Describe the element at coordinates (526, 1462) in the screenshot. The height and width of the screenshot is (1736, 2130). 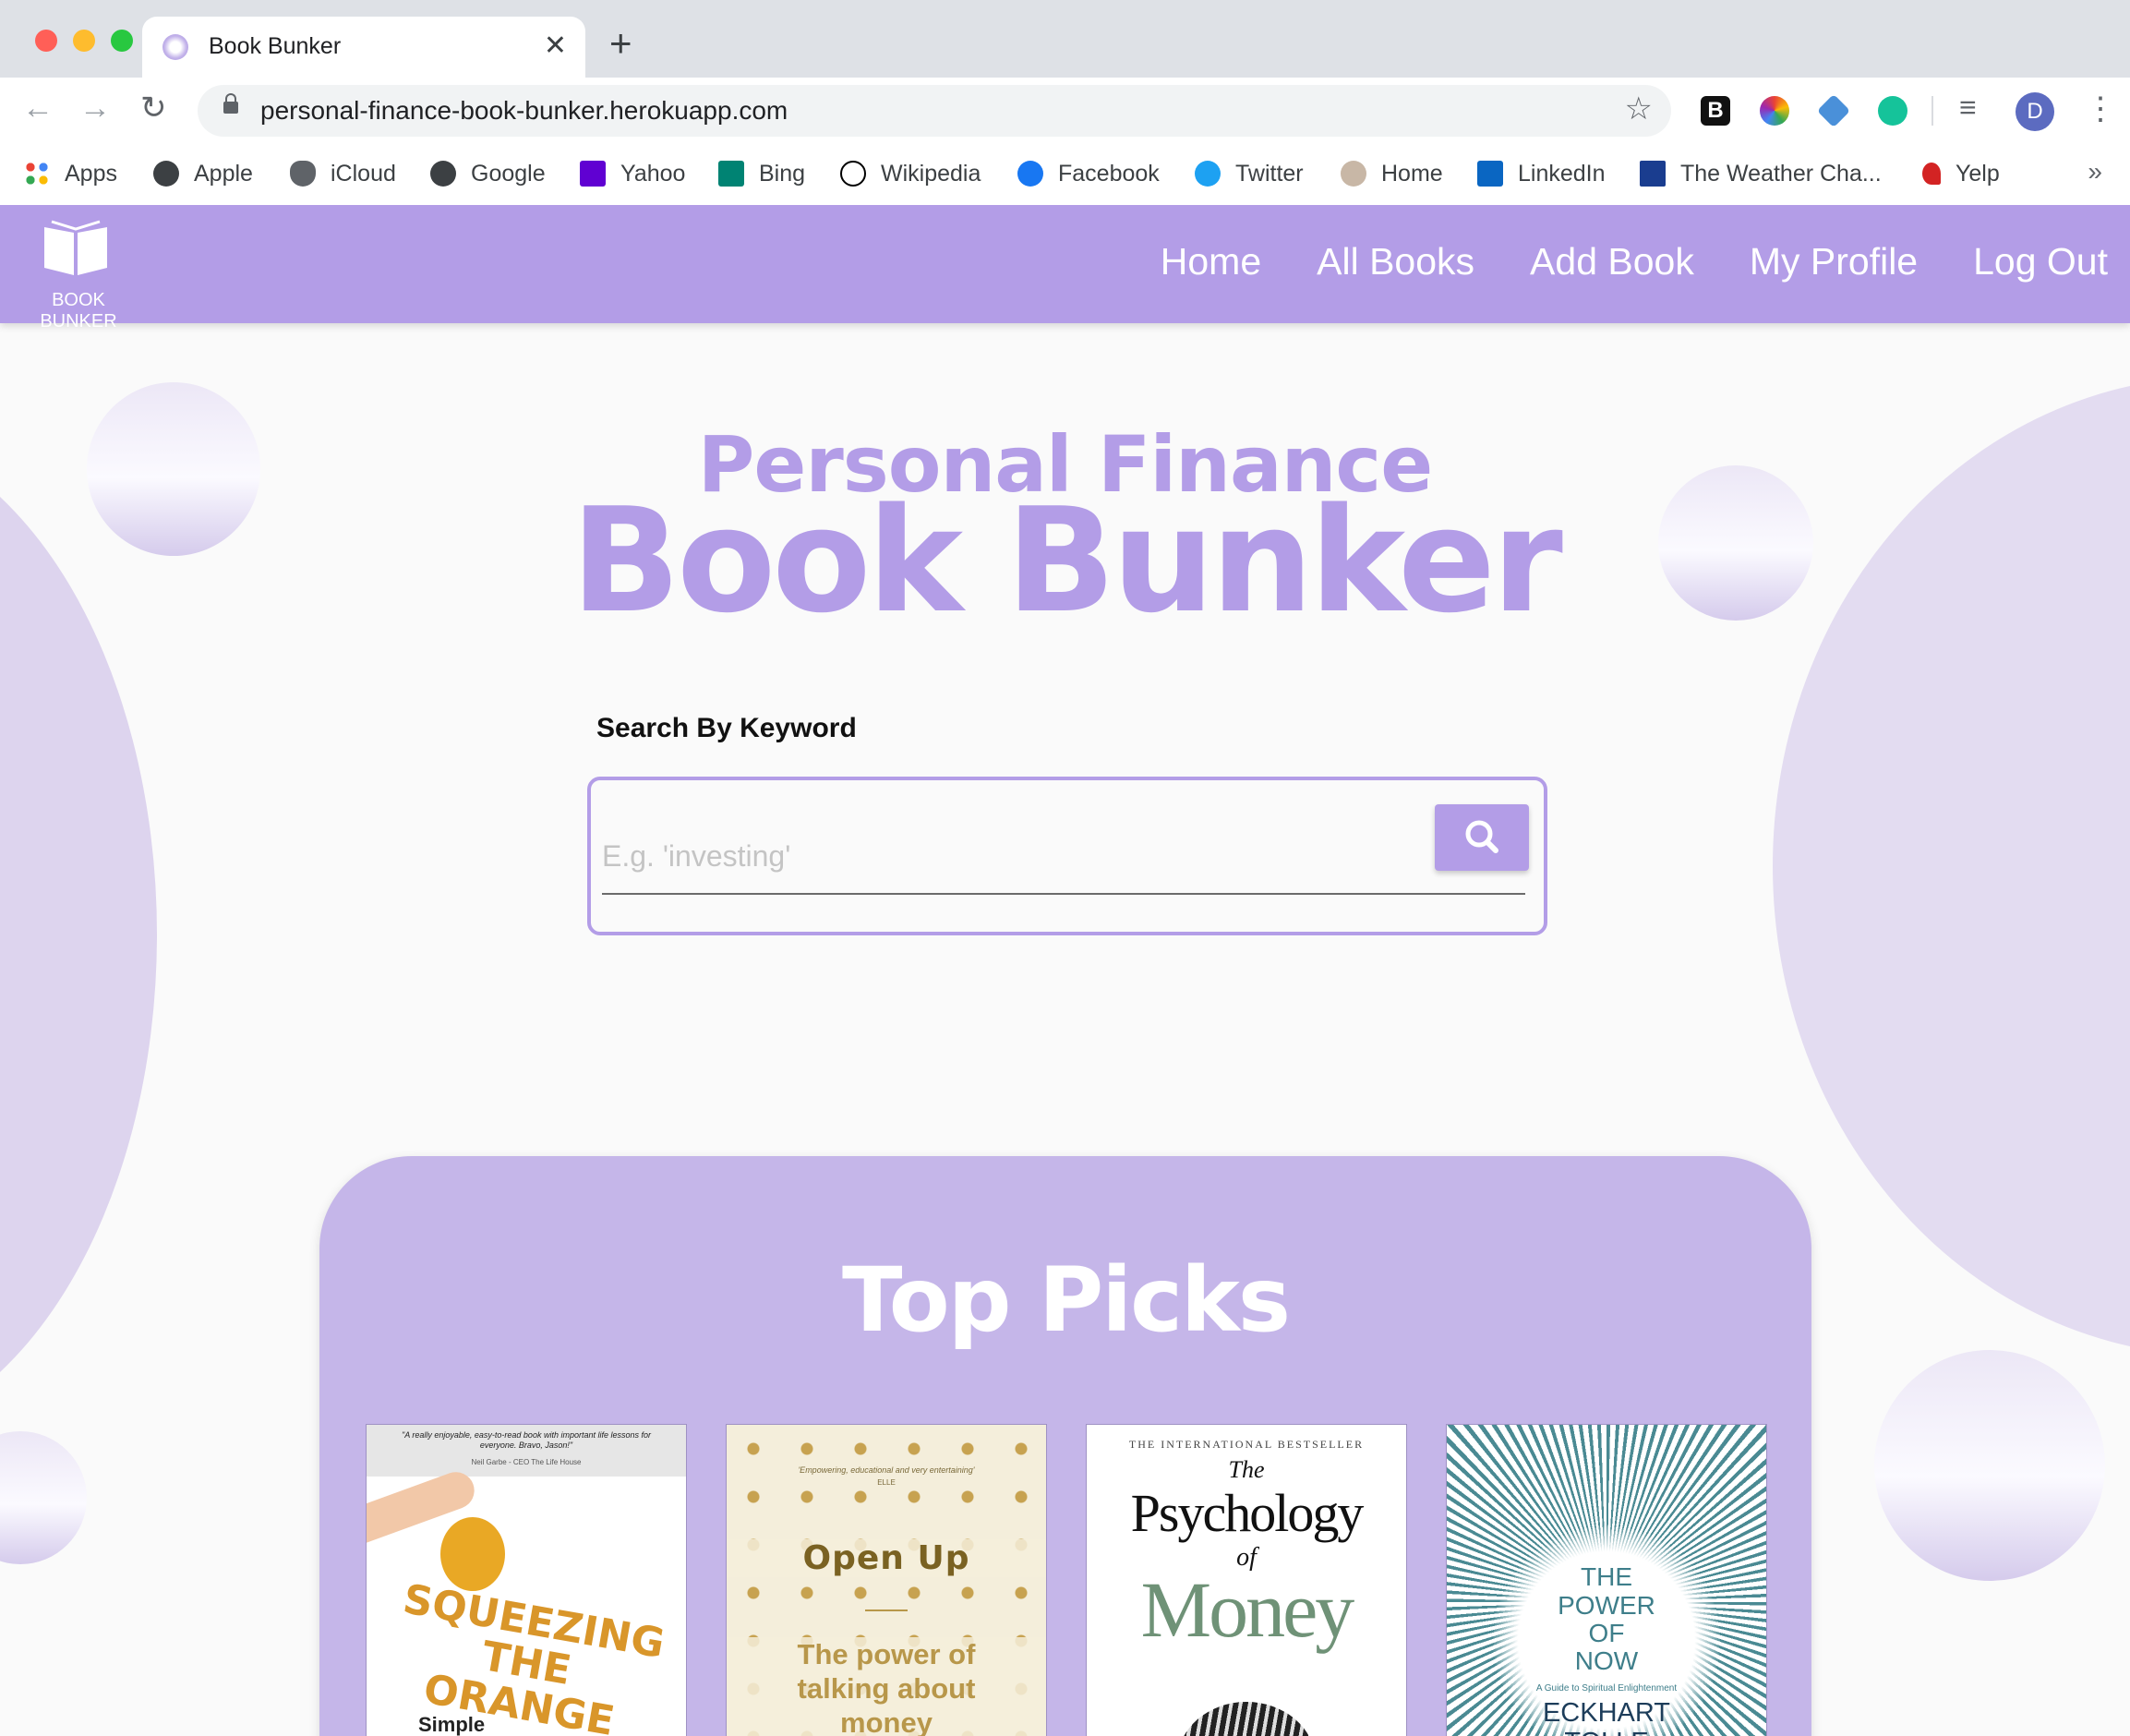
I see `book-quote-attribution: Neil Garbe - CEO The Life House` at that location.